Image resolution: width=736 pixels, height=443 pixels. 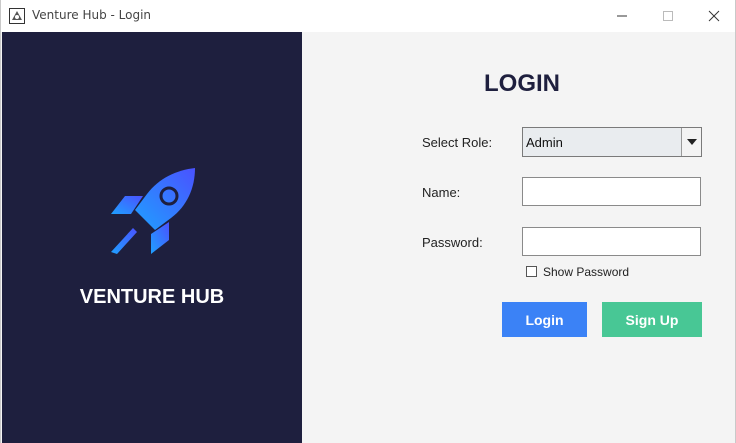 What do you see at coordinates (612, 142) in the screenshot?
I see `role-select: Admin` at bounding box center [612, 142].